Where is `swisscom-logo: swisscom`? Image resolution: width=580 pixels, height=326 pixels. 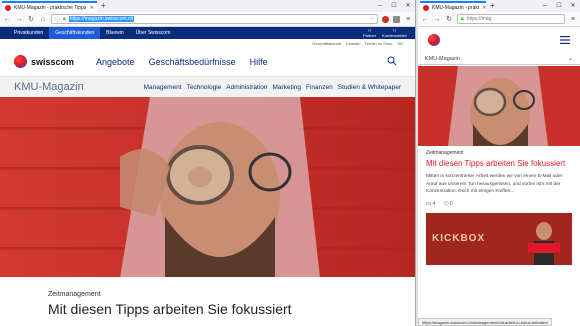
swisscom-logo: swisscom is located at coordinates (44, 61).